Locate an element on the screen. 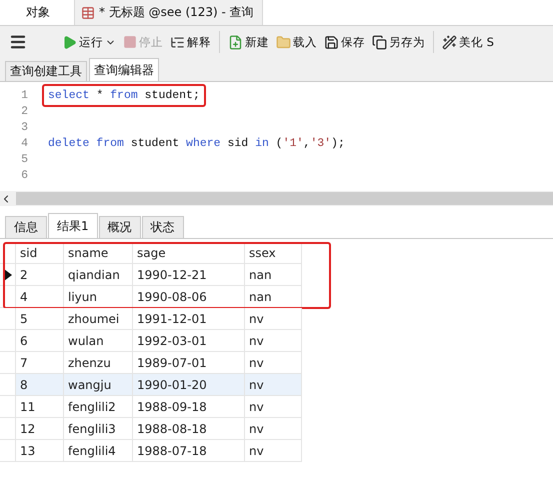 The height and width of the screenshot is (485, 553). table-cell: 1988-07-18 is located at coordinates (189, 451).